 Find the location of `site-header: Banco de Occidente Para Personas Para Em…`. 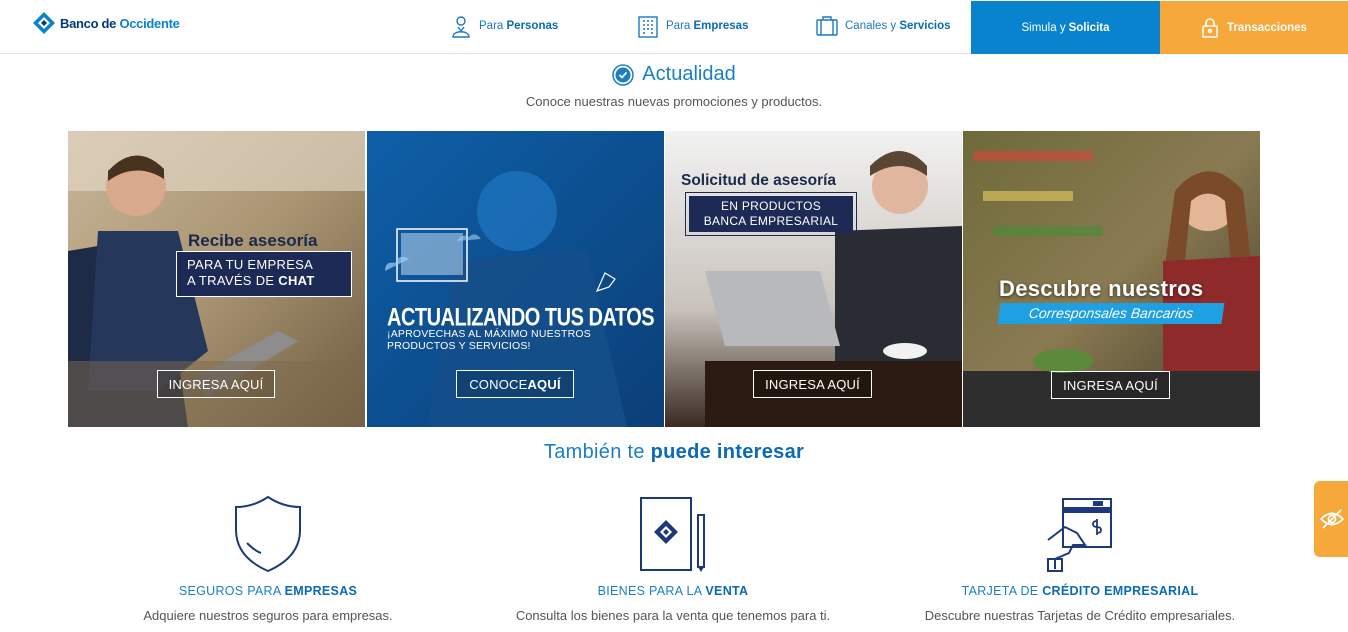

site-header: Banco de Occidente Para Personas Para Em… is located at coordinates (674, 27).